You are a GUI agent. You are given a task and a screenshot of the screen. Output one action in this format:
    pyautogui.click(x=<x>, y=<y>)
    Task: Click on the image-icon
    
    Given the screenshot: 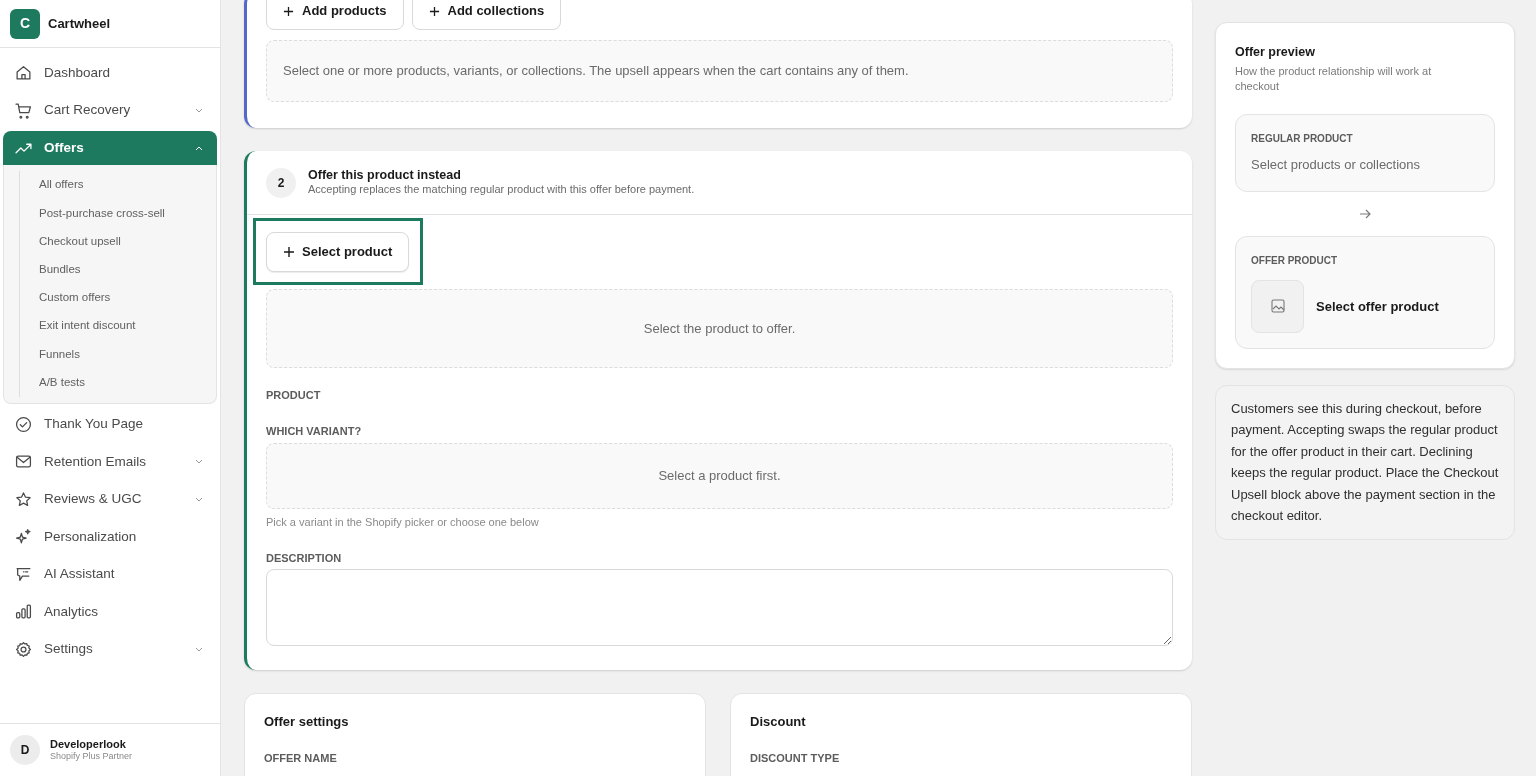 What is the action you would take?
    pyautogui.click(x=1277, y=306)
    